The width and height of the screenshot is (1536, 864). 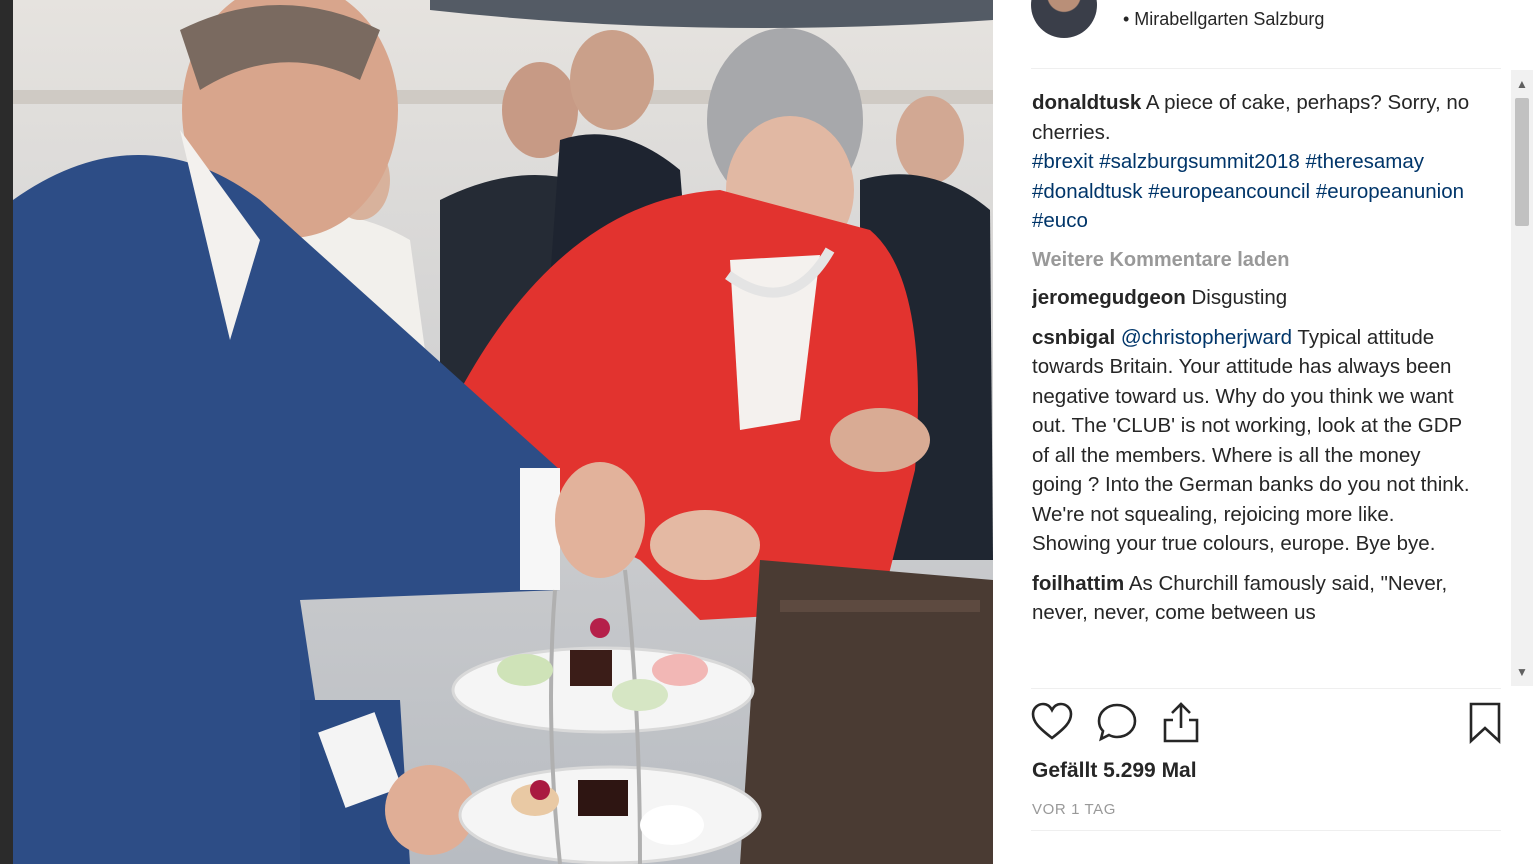 I want to click on comment-mention: @christopherjward, so click(x=1206, y=337).